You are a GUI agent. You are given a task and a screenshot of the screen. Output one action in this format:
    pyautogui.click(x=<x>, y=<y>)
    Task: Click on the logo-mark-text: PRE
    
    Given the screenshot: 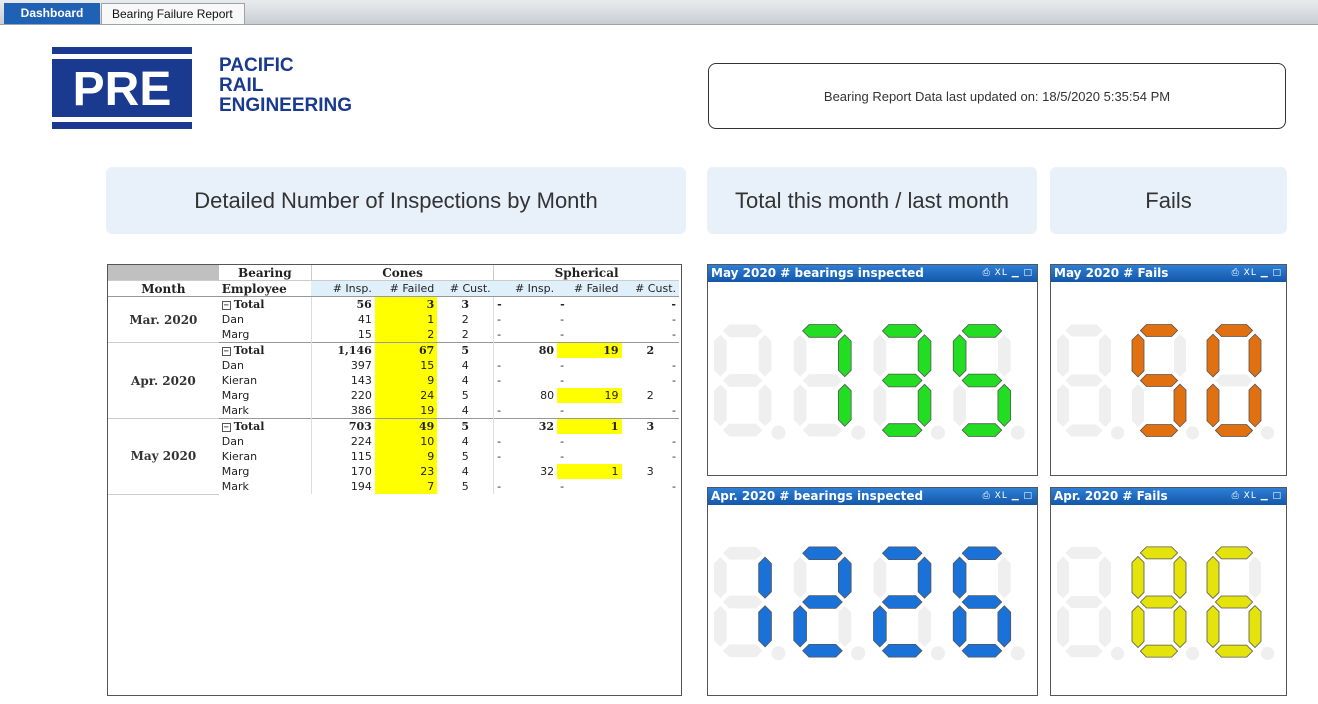 What is the action you would take?
    pyautogui.click(x=122, y=89)
    